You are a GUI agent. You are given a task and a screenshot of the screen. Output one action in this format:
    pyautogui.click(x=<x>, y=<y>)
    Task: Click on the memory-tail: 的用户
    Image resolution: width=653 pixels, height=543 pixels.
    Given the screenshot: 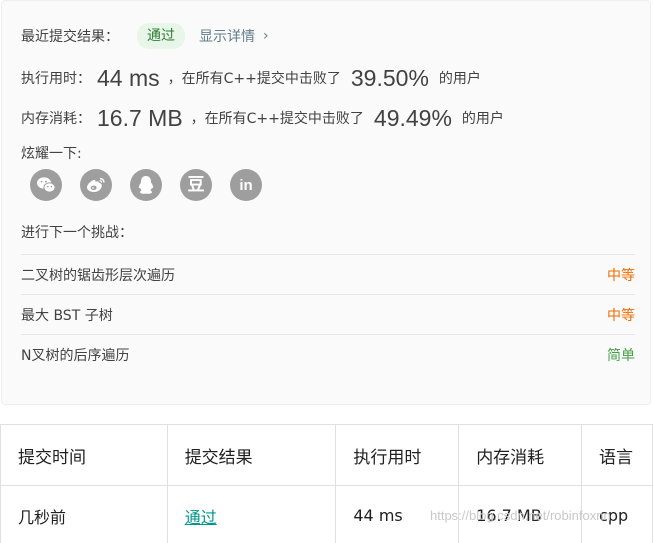 What is the action you would take?
    pyautogui.click(x=482, y=119)
    